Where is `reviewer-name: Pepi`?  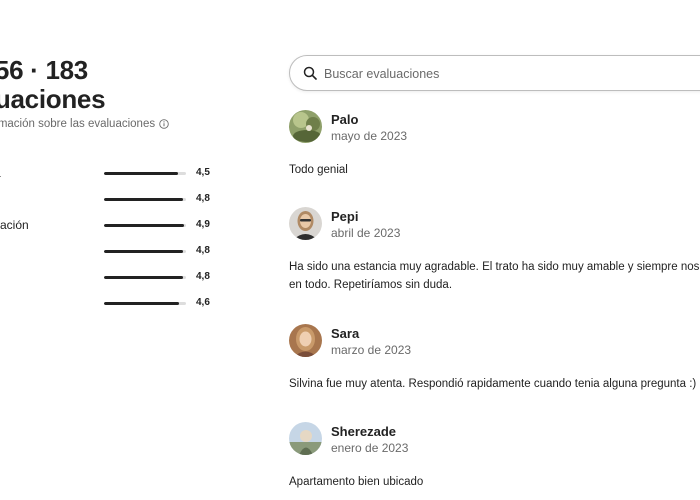
reviewer-name: Pepi is located at coordinates (345, 216).